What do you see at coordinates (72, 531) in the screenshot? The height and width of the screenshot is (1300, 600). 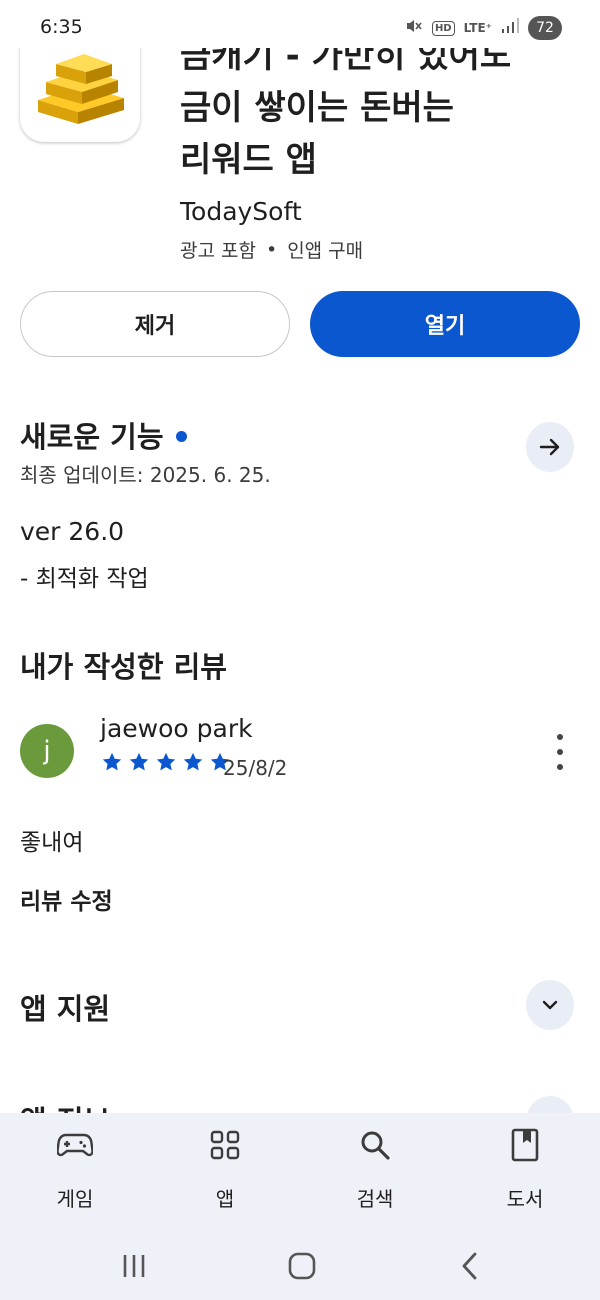 I see `version-text: ver 26.0` at bounding box center [72, 531].